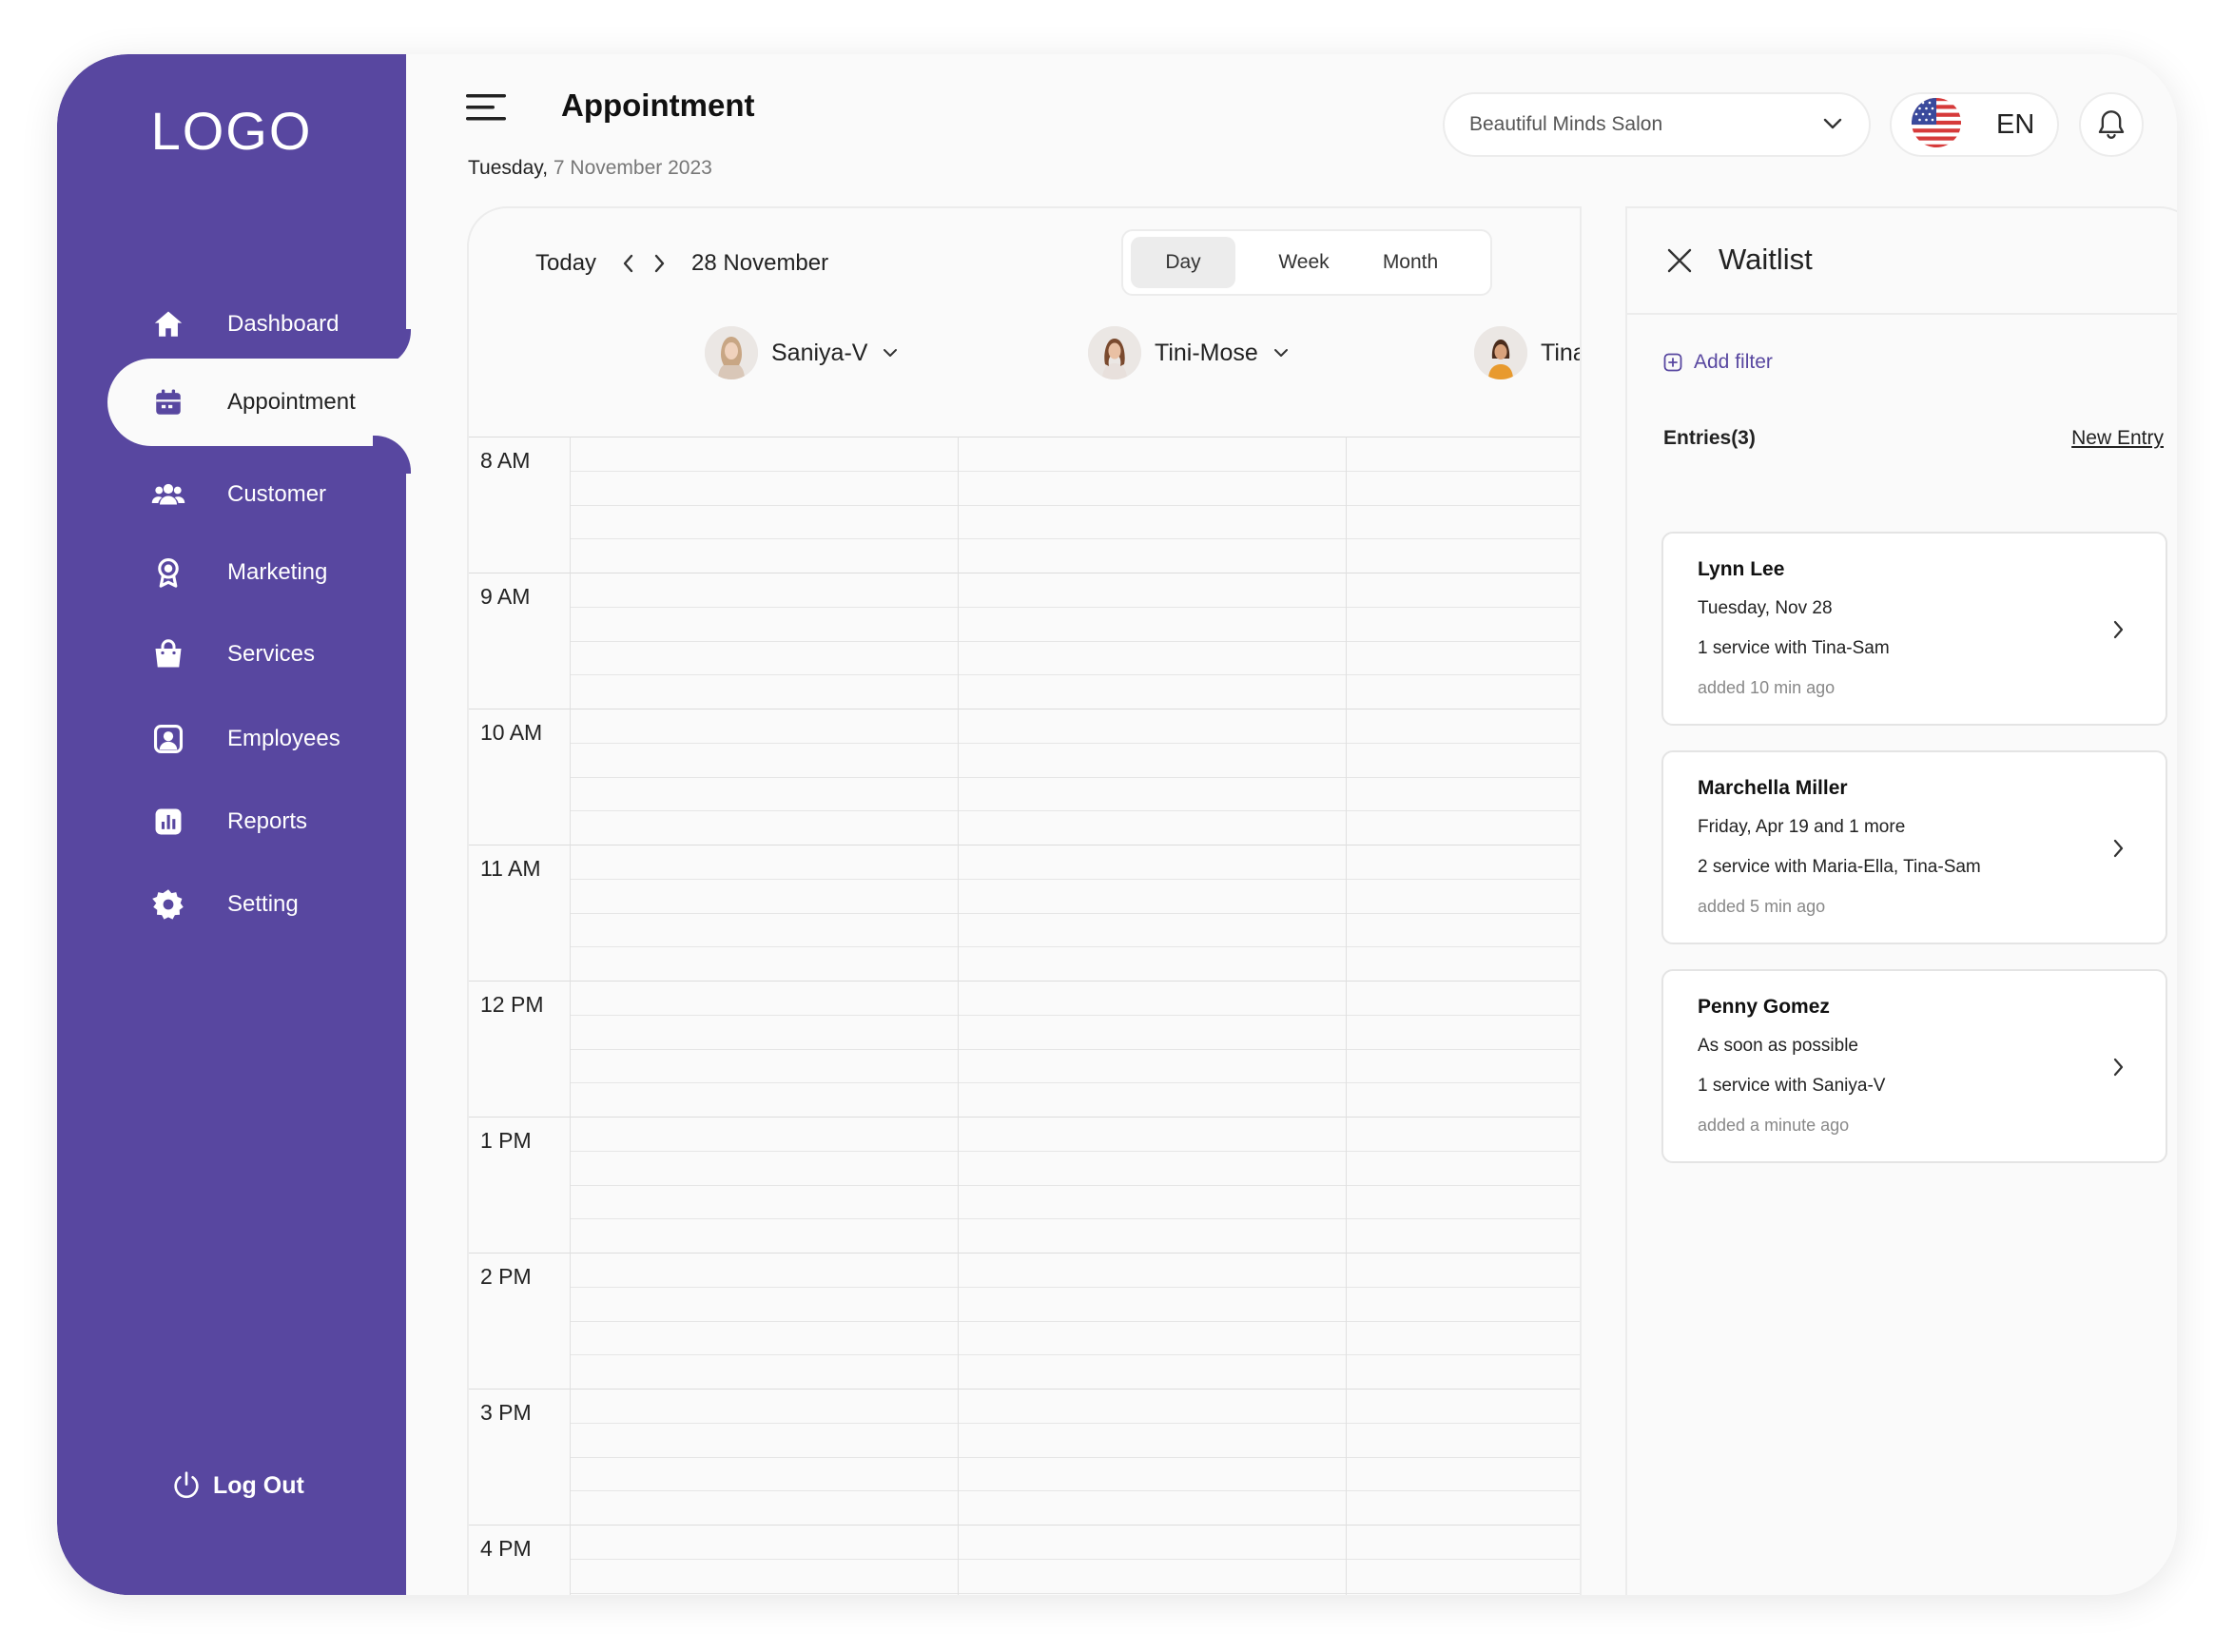 The width and height of the screenshot is (2234, 1652). I want to click on add-filter-button: Add filter, so click(1718, 362).